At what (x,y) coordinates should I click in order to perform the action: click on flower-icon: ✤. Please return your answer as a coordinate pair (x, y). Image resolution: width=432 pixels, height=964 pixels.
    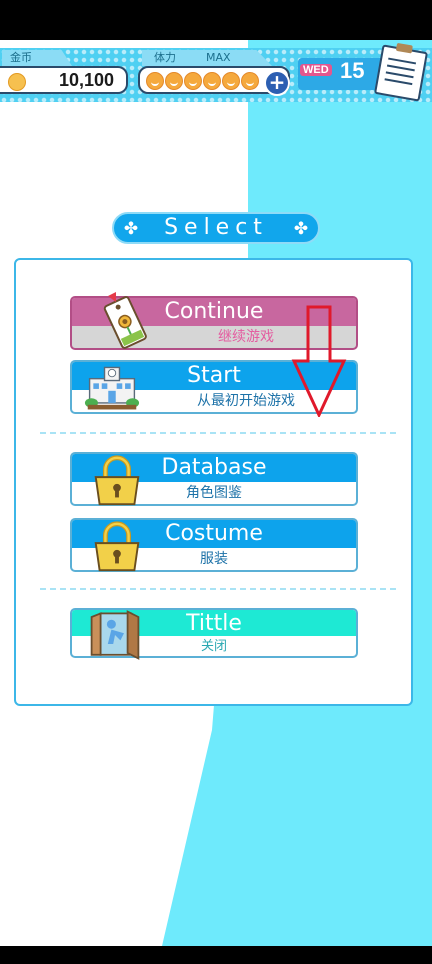
    Looking at the image, I should click on (301, 229).